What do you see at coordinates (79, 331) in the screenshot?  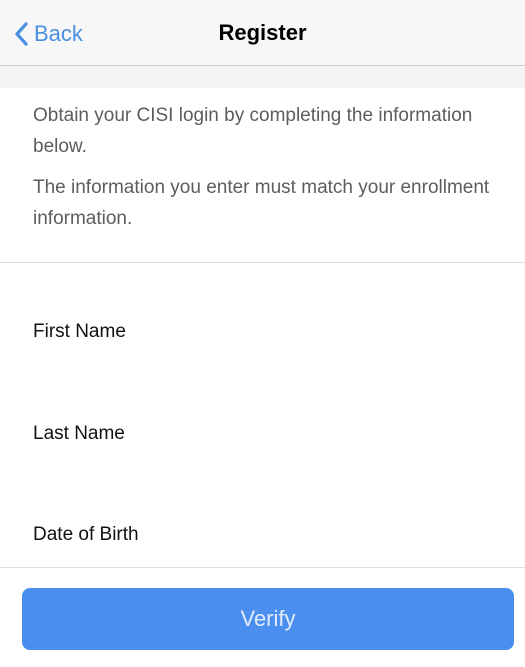 I see `first-name-label: First Name` at bounding box center [79, 331].